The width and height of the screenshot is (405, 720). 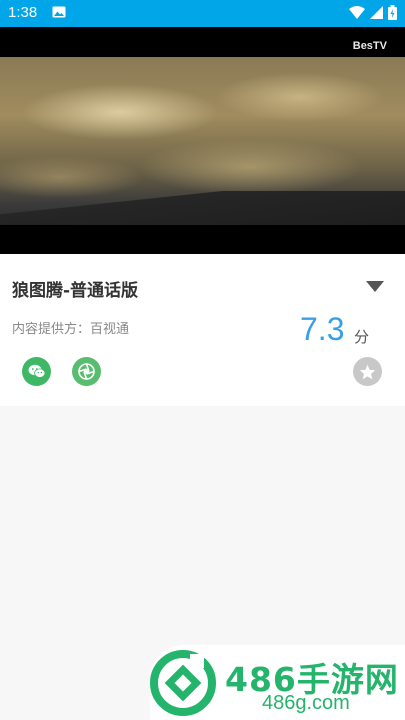 What do you see at coordinates (306, 703) in the screenshot?
I see `watermark-url: 486g.com` at bounding box center [306, 703].